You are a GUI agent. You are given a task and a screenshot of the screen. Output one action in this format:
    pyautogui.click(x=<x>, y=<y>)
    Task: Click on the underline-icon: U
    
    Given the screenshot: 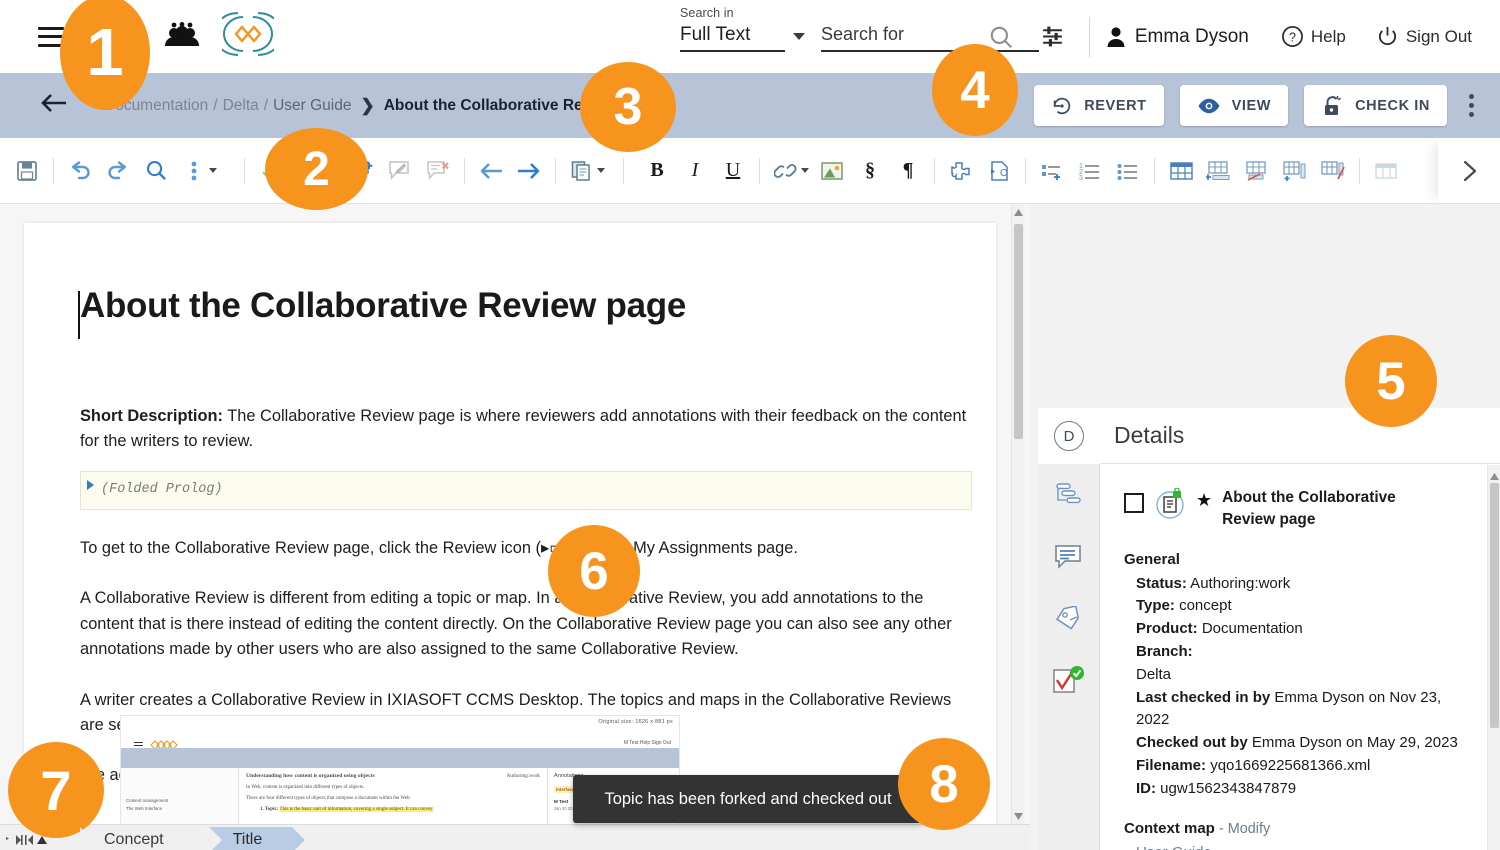 What is the action you would take?
    pyautogui.click(x=733, y=171)
    